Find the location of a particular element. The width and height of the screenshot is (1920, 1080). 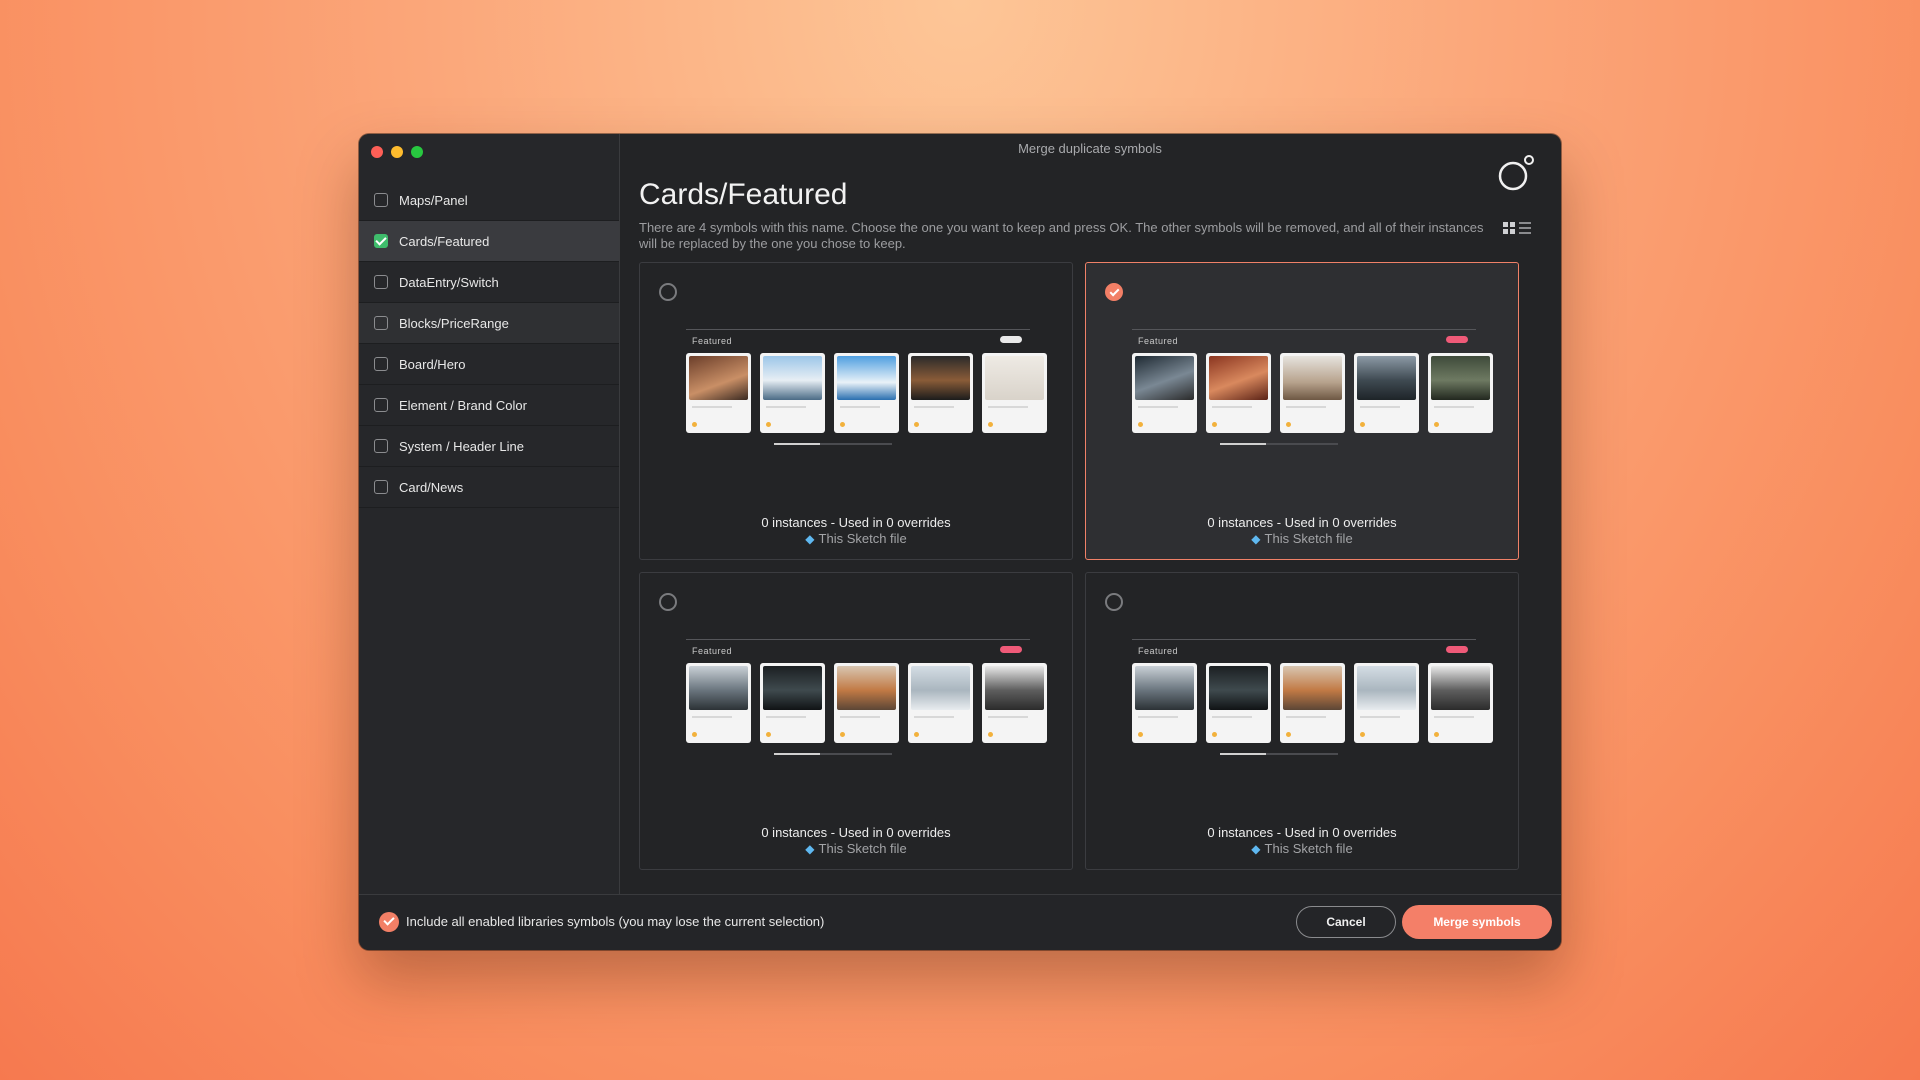

sidebar-item-label: Card/News is located at coordinates (431, 487).